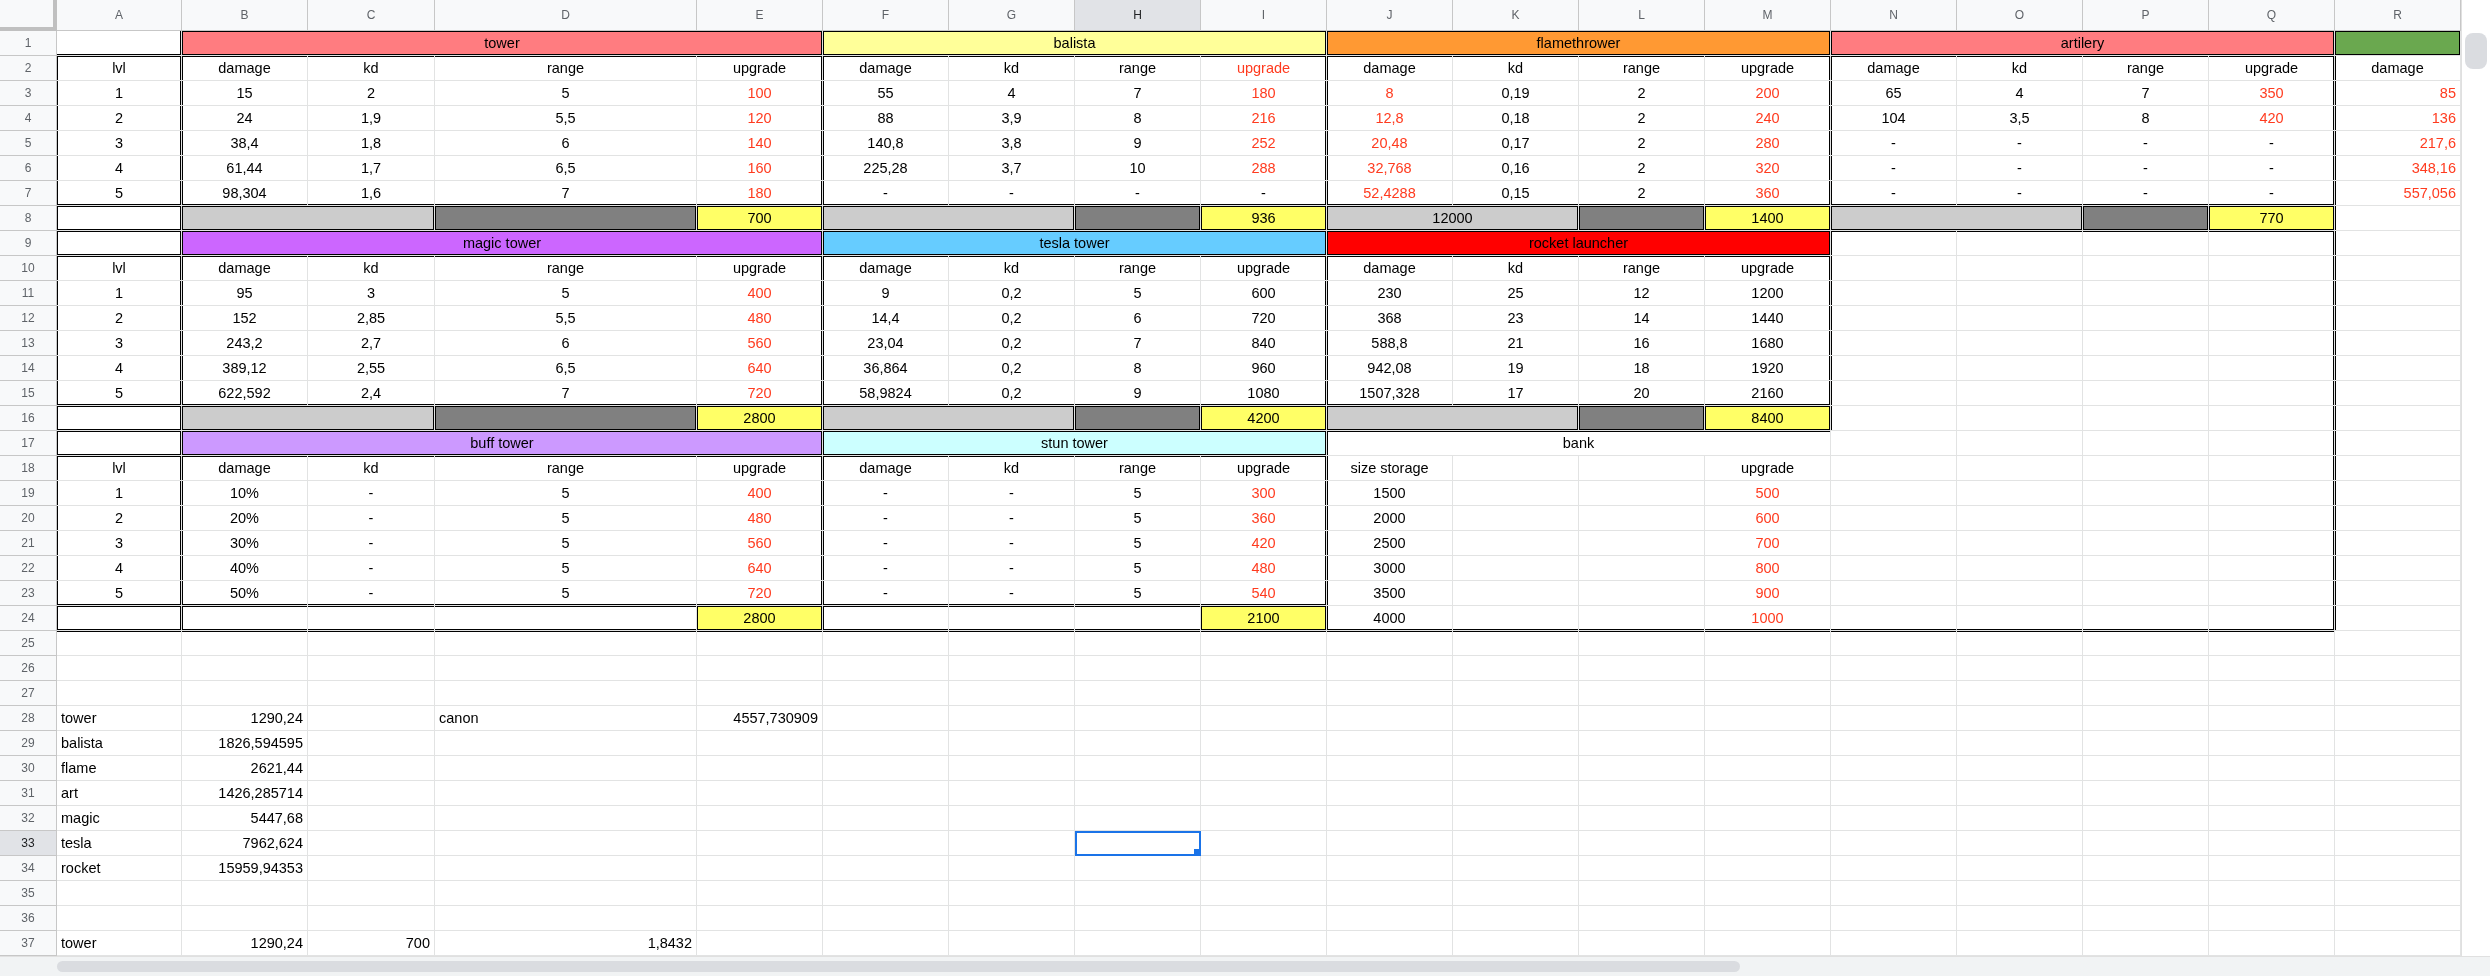 The image size is (2490, 976). Describe the element at coordinates (1390, 493) in the screenshot. I see `table-cell: 1500` at that location.